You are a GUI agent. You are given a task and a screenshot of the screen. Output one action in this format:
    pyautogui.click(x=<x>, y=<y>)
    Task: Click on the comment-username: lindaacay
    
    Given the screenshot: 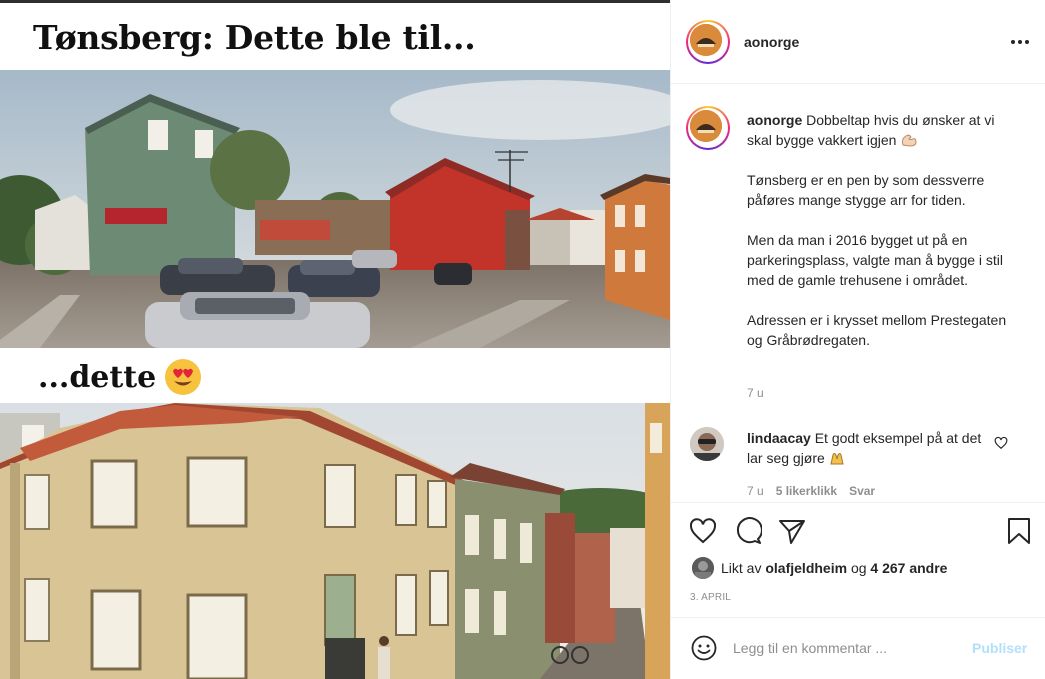 What is the action you would take?
    pyautogui.click(x=779, y=438)
    